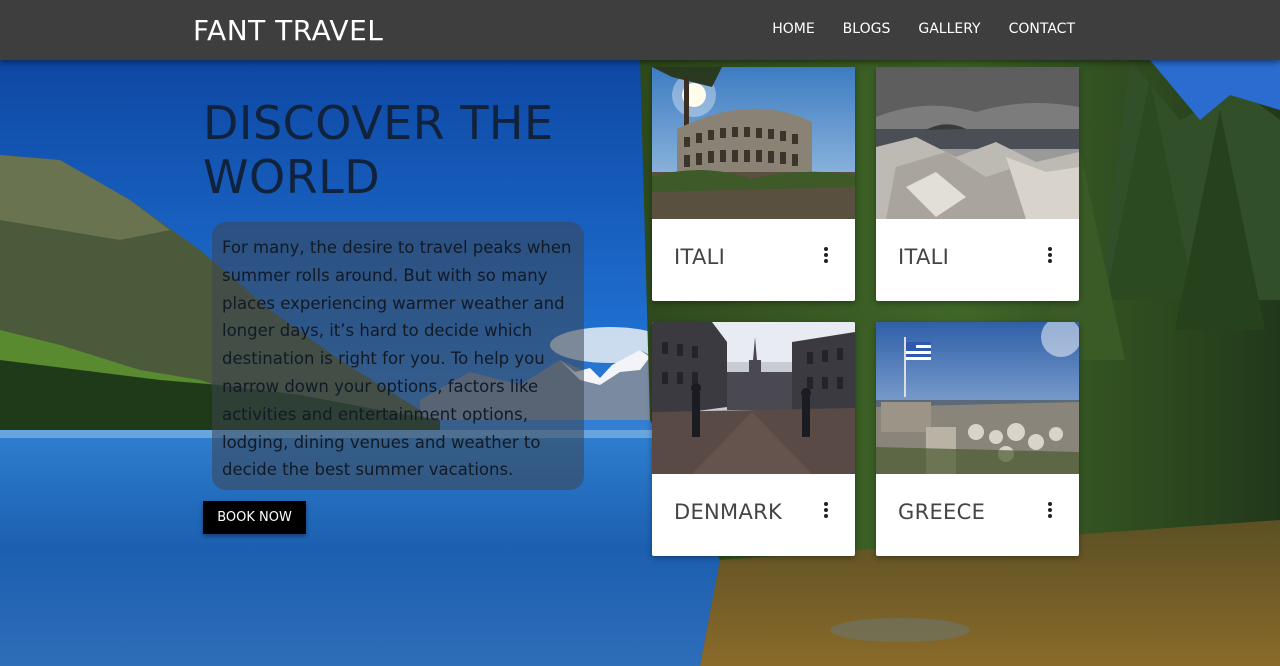 The width and height of the screenshot is (1280, 666). What do you see at coordinates (753, 398) in the screenshot?
I see `card-image-palace-square` at bounding box center [753, 398].